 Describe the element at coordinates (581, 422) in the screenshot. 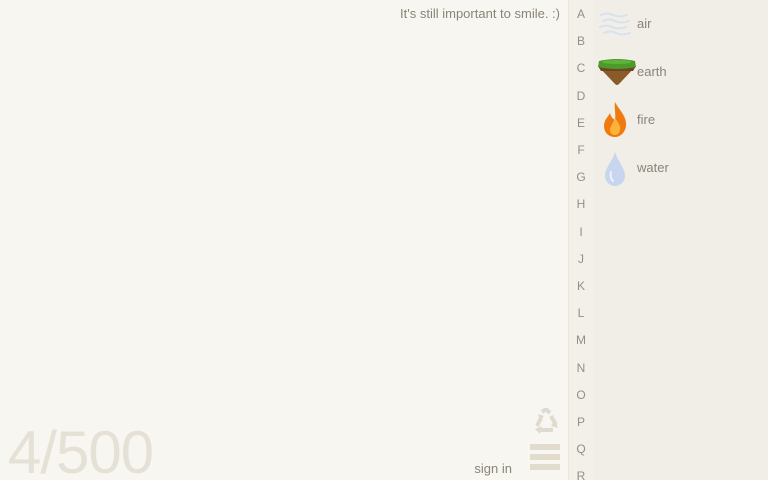

I see `alphabet-letter-p: P` at that location.